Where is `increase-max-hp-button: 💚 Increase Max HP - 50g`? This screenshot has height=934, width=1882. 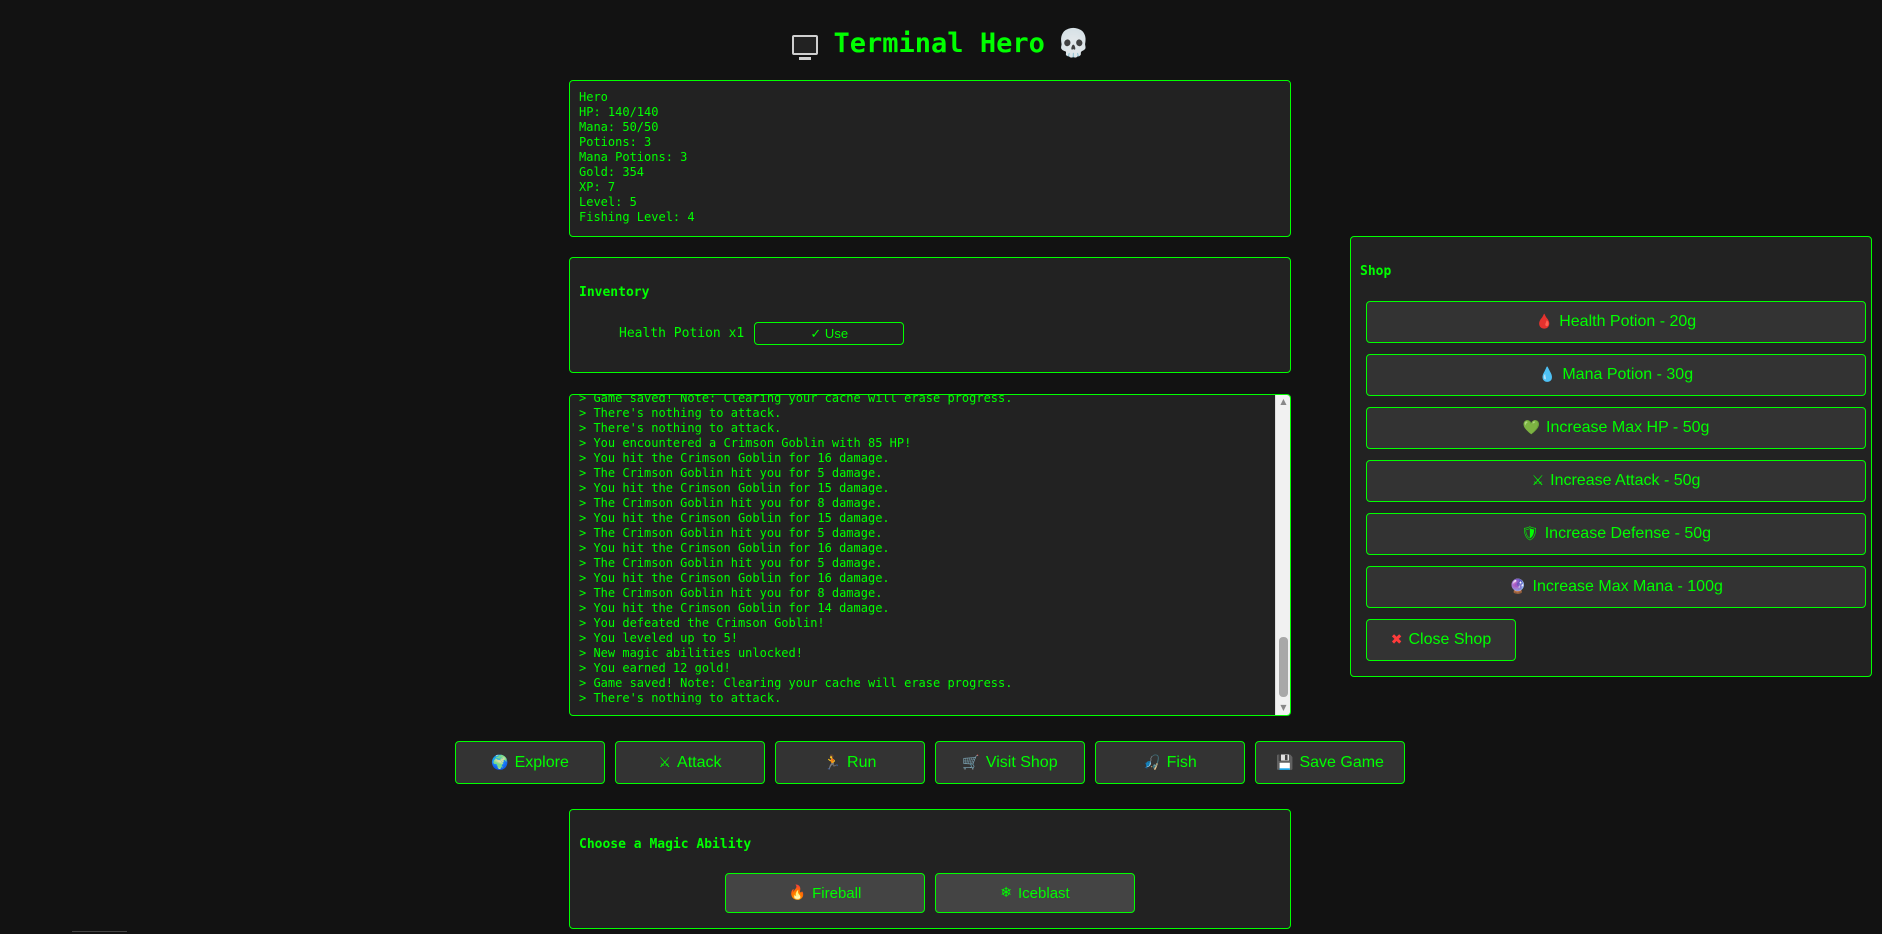
increase-max-hp-button: 💚 Increase Max HP - 50g is located at coordinates (1616, 428).